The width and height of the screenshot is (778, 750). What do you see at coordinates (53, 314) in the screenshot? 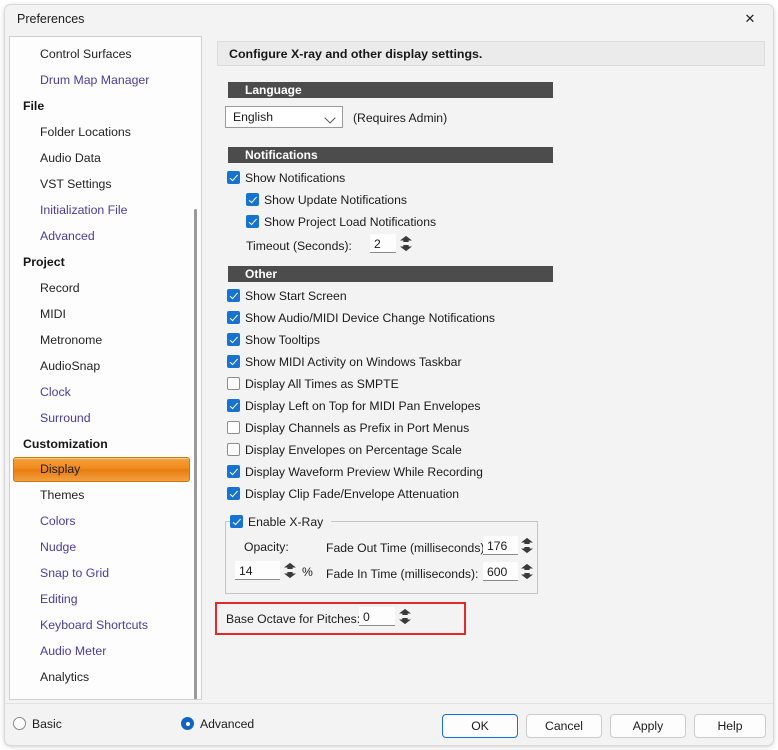
I see `sidebar-item-label: MIDI` at bounding box center [53, 314].